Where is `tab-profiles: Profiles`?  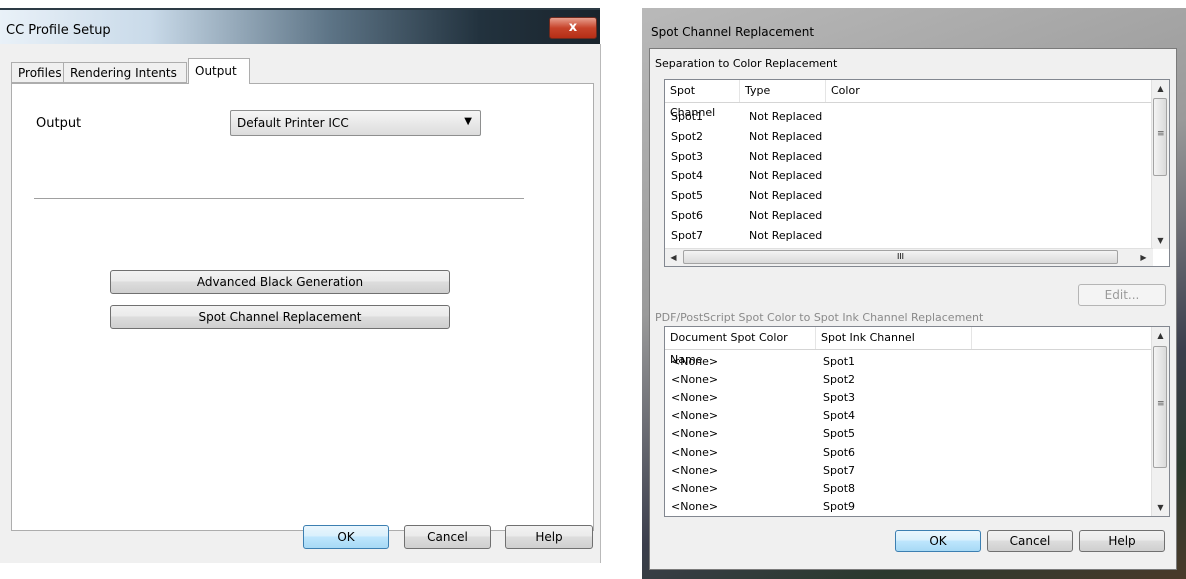 tab-profiles: Profiles is located at coordinates (37, 72).